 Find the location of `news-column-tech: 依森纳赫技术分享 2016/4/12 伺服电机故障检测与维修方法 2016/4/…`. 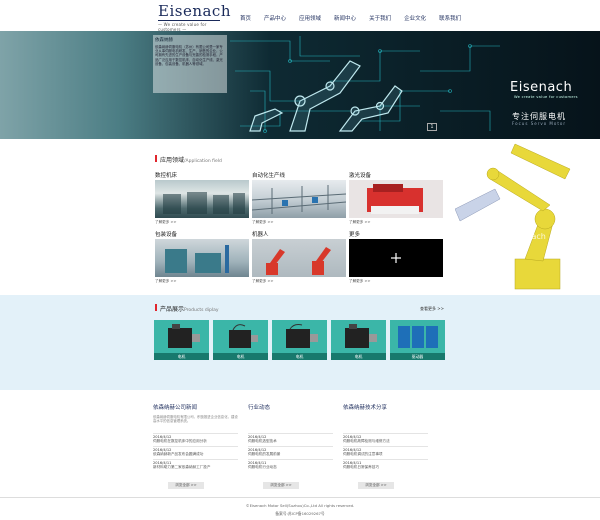

news-column-tech: 依森纳赫技术分享 2016/4/12 伺服电机故障检测与维修方法 2016/4/… is located at coordinates (385, 446).